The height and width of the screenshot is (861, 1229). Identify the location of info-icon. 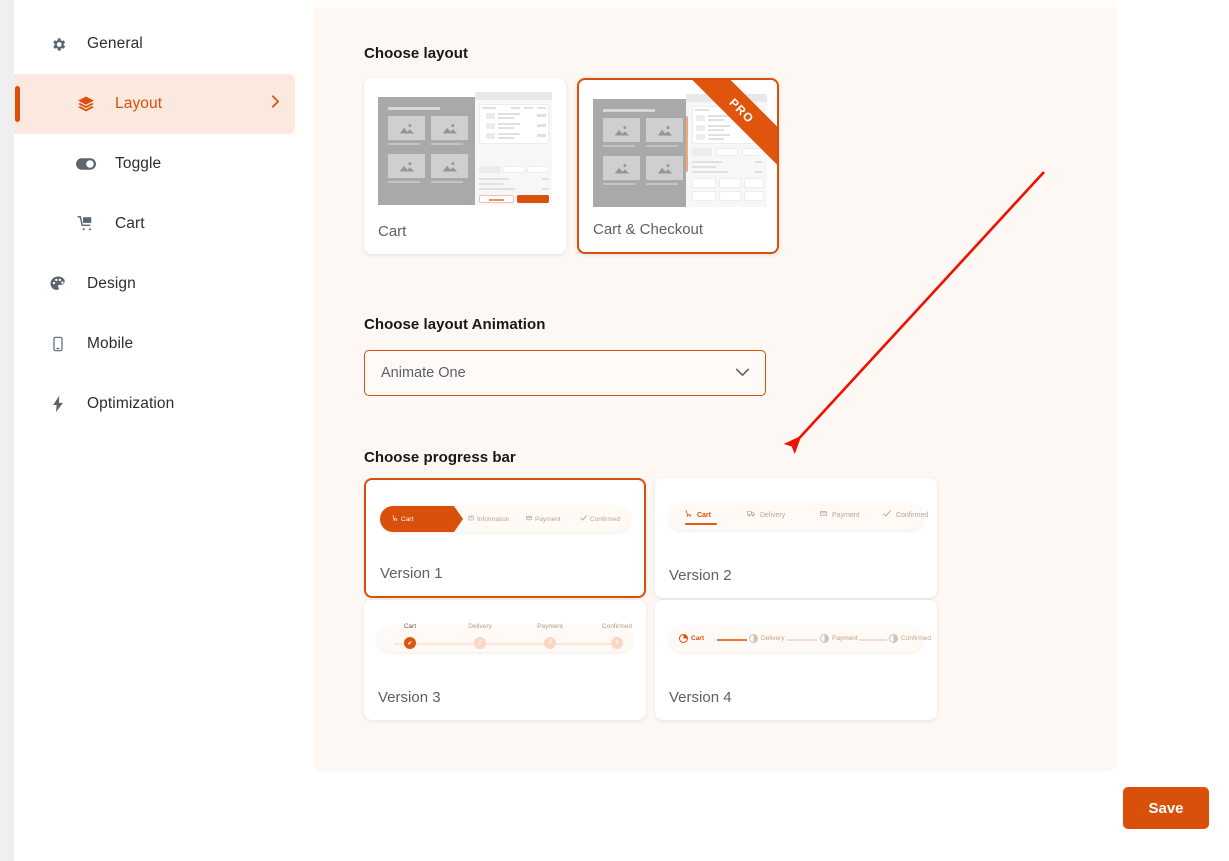
(471, 519).